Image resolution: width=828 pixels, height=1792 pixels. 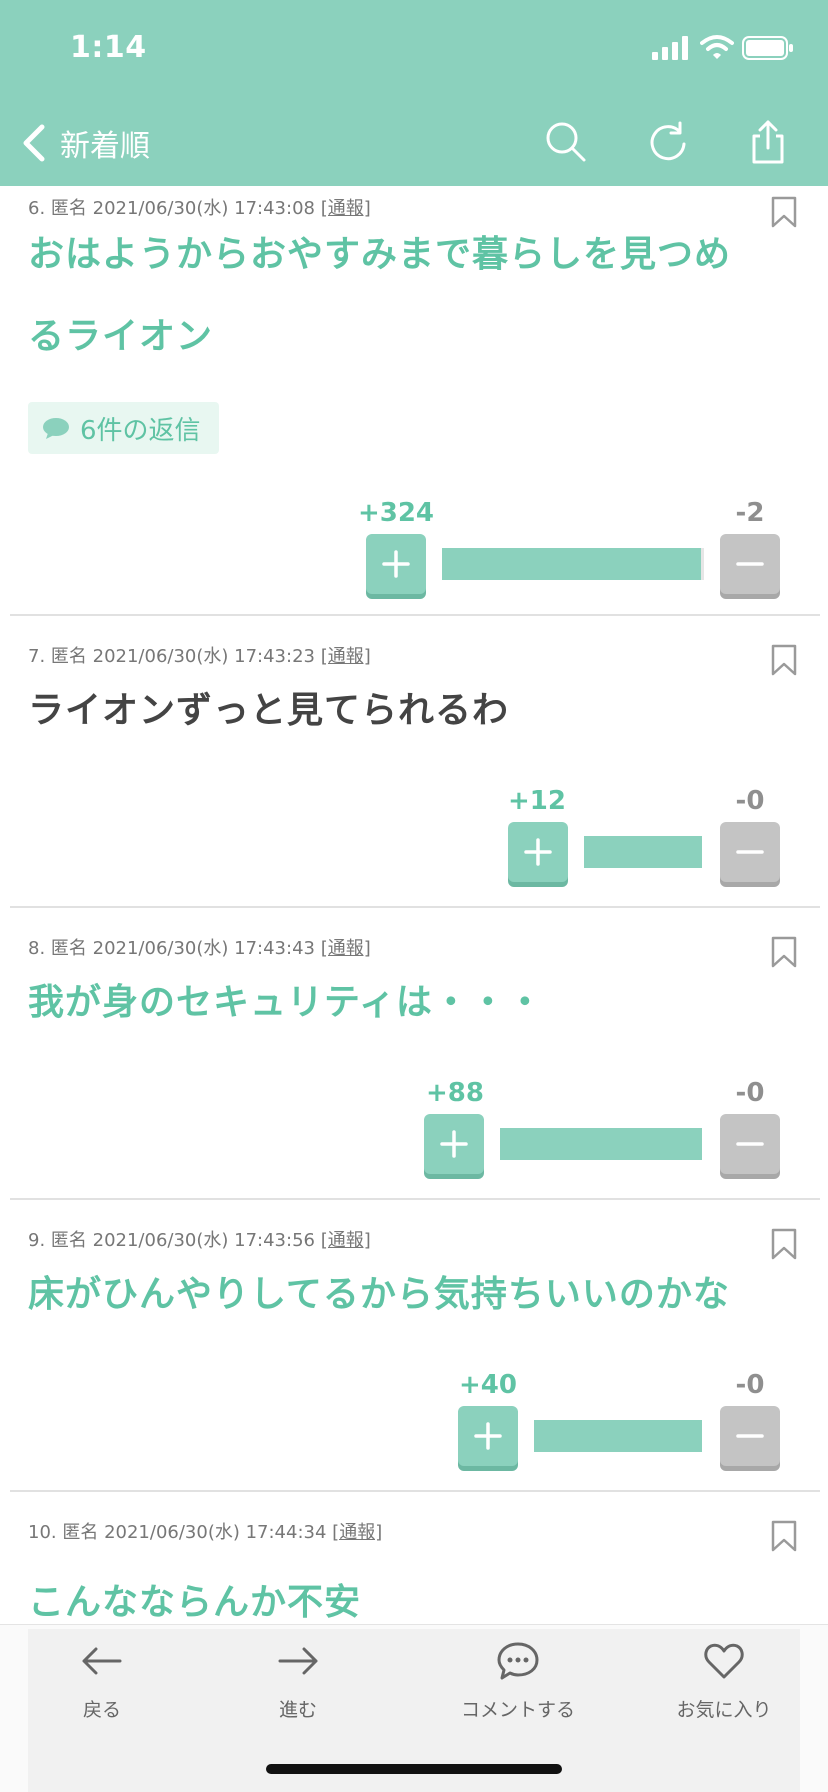 What do you see at coordinates (105, 146) in the screenshot?
I see `back-label: 新着順` at bounding box center [105, 146].